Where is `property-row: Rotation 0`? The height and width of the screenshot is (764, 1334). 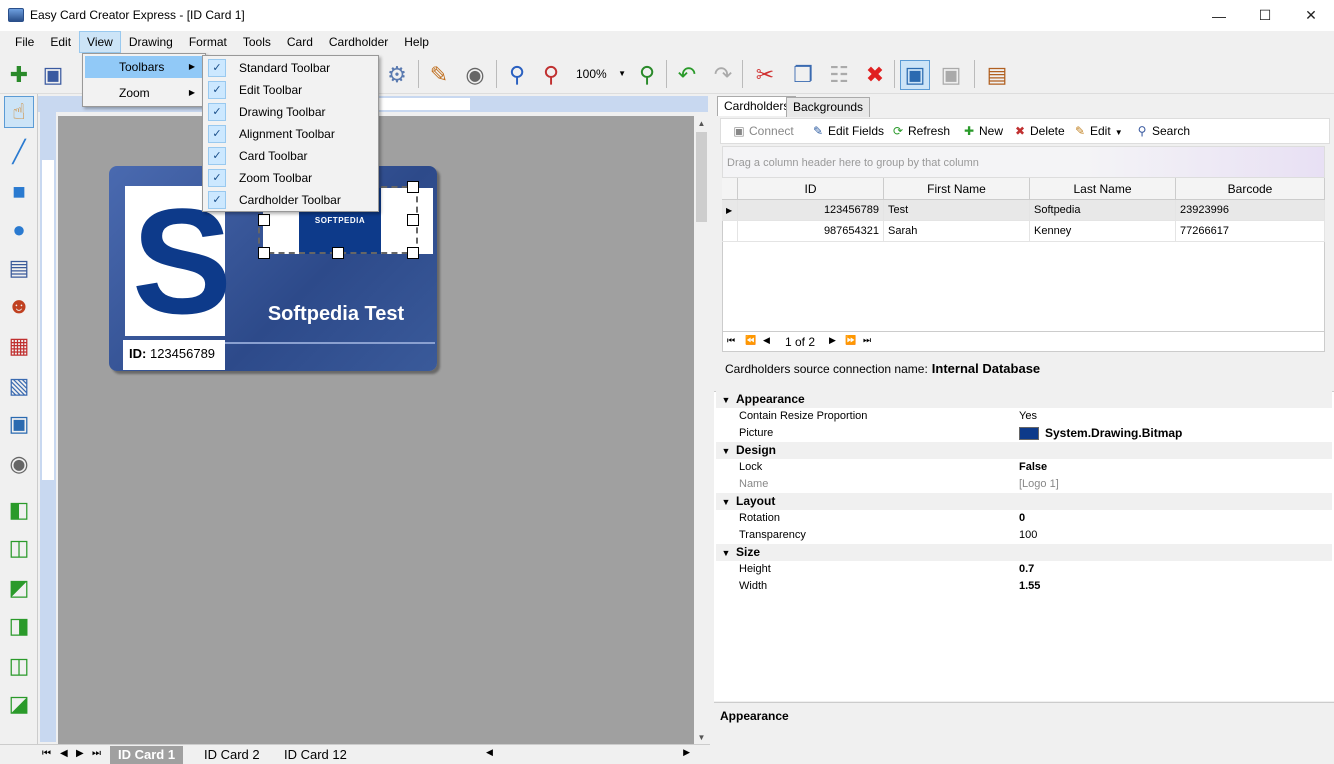 property-row: Rotation 0 is located at coordinates (1024, 518).